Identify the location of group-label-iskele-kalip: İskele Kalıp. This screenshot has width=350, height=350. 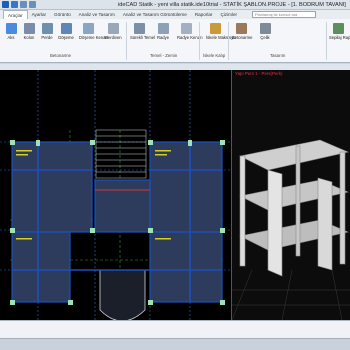
(214, 55).